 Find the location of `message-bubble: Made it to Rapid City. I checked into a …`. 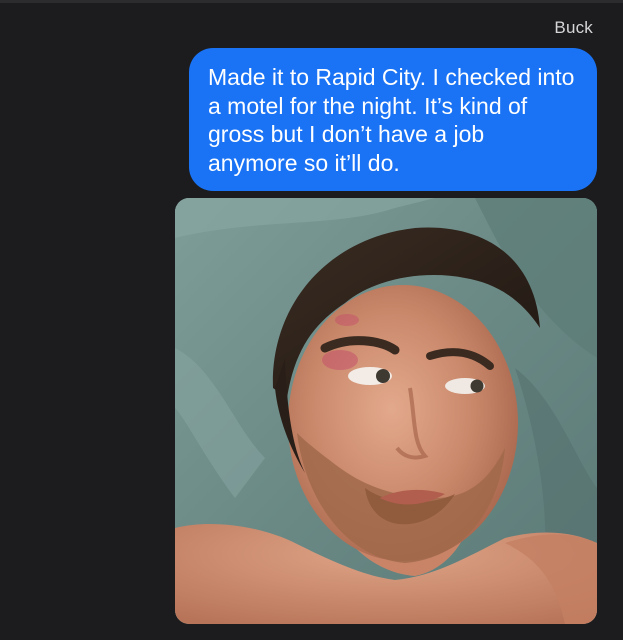

message-bubble: Made it to Rapid City. I checked into a … is located at coordinates (393, 119).